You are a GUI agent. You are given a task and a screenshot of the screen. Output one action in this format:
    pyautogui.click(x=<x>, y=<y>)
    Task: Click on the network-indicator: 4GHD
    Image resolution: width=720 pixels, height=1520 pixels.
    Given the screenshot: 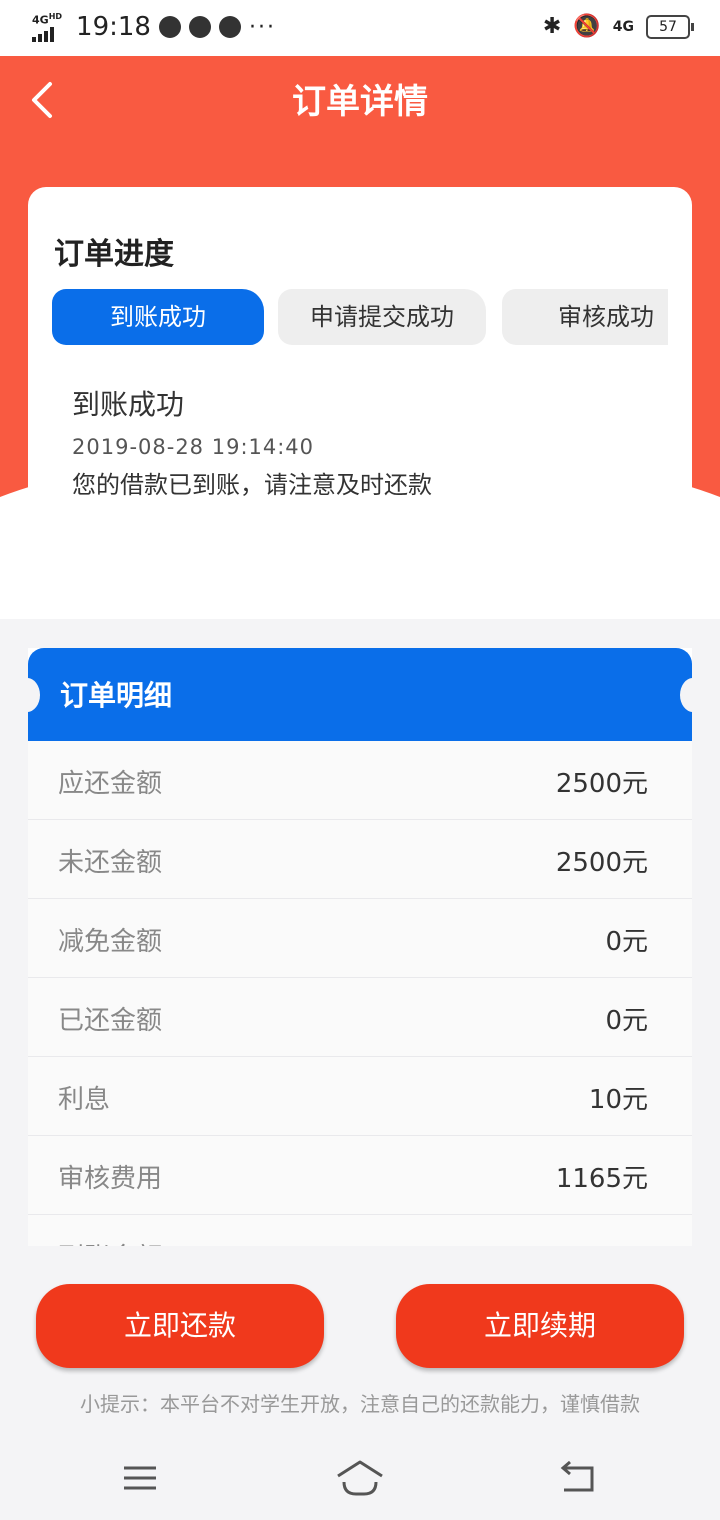 What is the action you would take?
    pyautogui.click(x=47, y=27)
    